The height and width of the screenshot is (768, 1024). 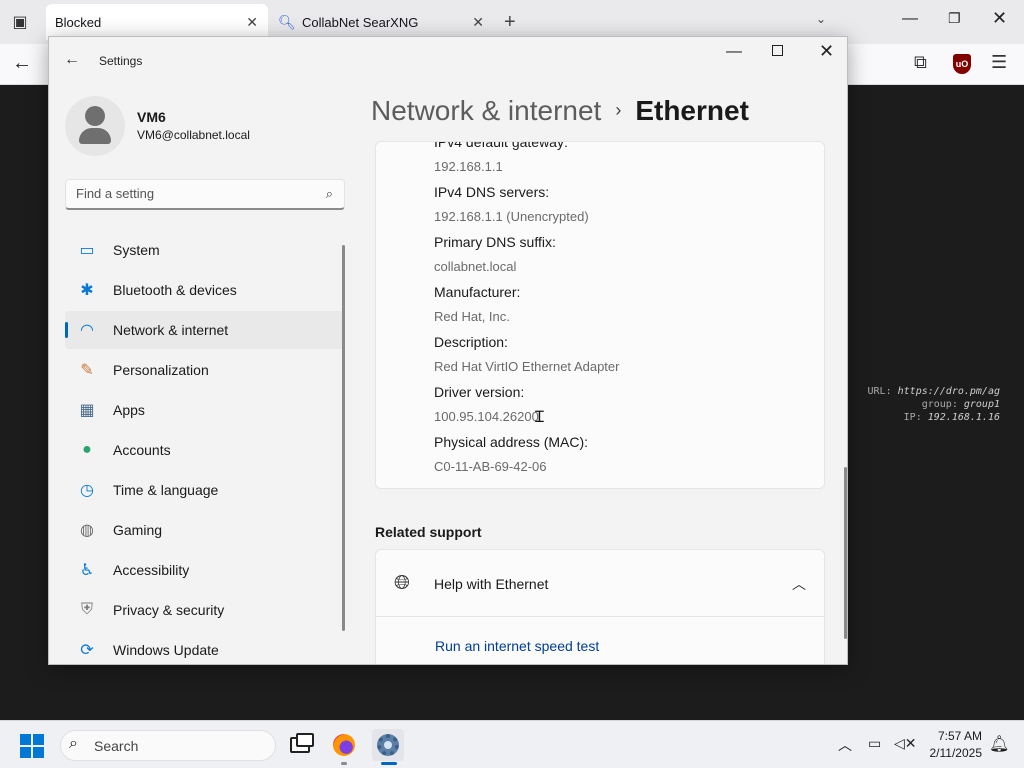 What do you see at coordinates (477, 292) in the screenshot?
I see `manufacturer-label: Manufacturer:` at bounding box center [477, 292].